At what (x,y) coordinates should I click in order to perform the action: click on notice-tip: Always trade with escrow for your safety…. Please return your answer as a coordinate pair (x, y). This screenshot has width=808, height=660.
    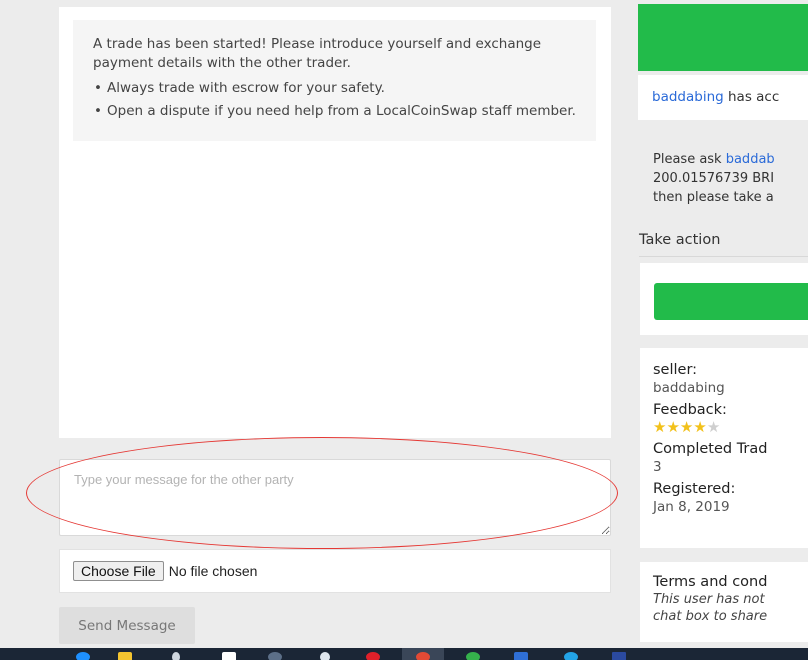
    Looking at the image, I should click on (334, 88).